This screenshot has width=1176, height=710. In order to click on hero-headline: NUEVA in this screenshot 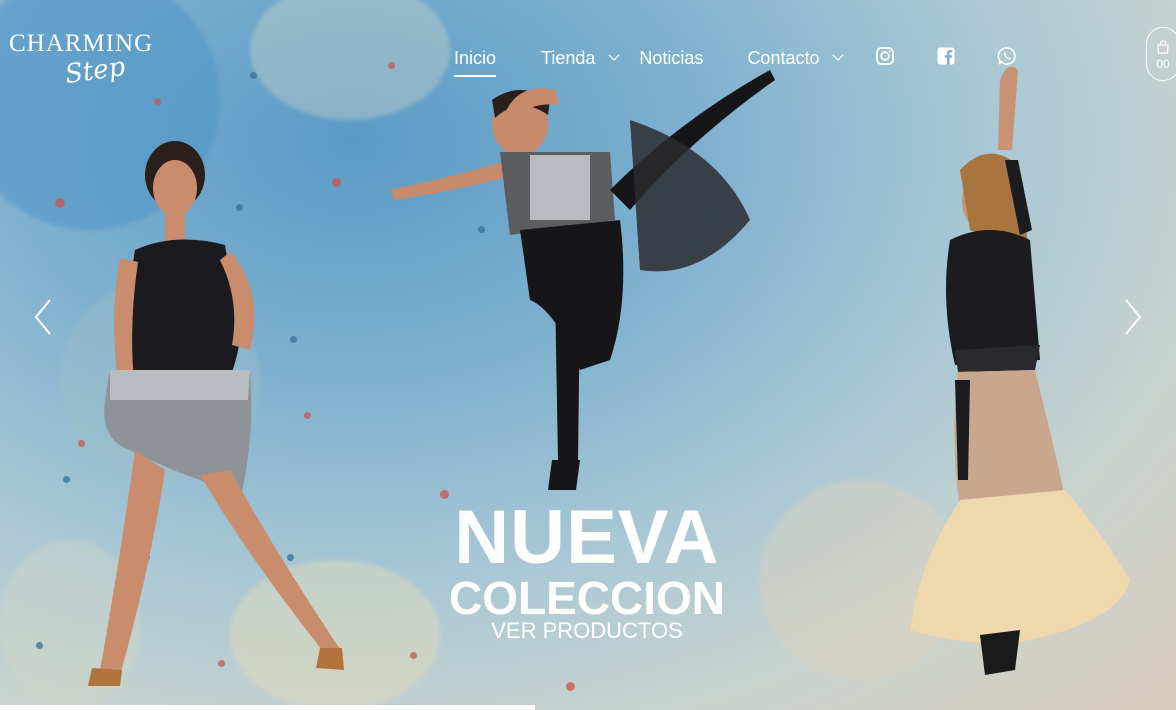, I will do `click(587, 537)`.